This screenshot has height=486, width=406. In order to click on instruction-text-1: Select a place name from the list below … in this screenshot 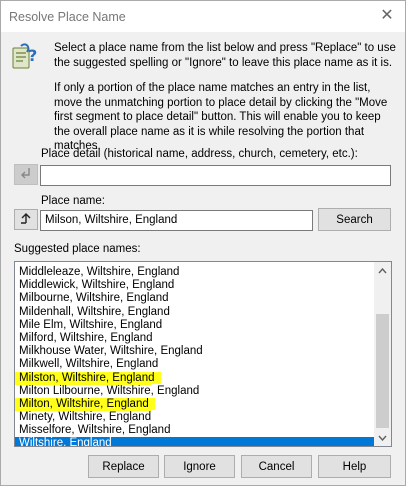, I will do `click(225, 55)`.